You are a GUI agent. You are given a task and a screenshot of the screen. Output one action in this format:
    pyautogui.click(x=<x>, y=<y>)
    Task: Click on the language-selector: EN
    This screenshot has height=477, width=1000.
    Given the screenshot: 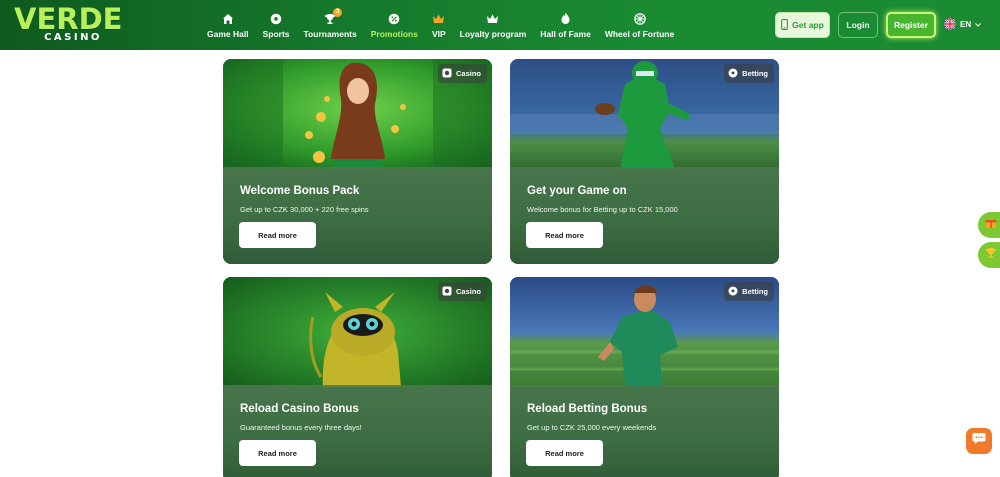 What is the action you would take?
    pyautogui.click(x=962, y=24)
    